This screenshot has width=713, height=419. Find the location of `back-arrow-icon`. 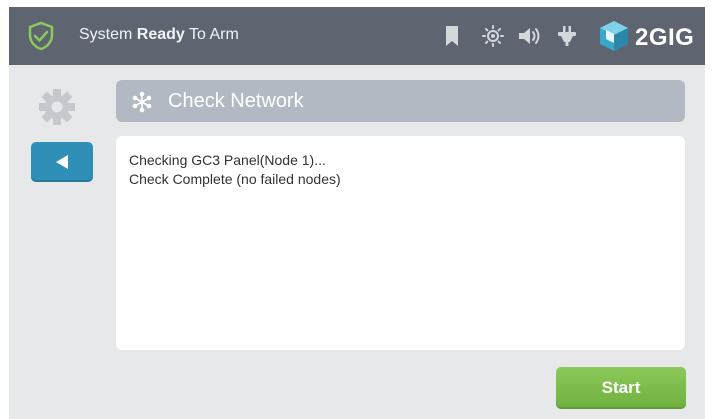

back-arrow-icon is located at coordinates (62, 162).